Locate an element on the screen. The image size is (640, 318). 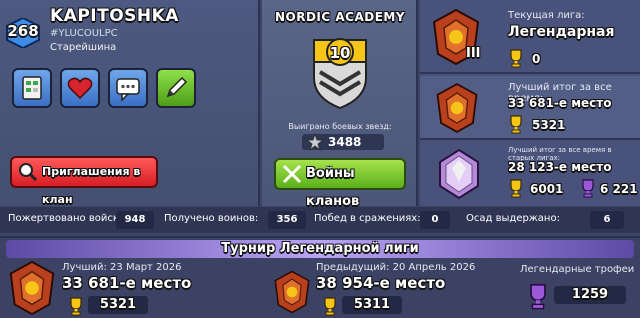
received-label: Получено воинов: is located at coordinates (211, 218).